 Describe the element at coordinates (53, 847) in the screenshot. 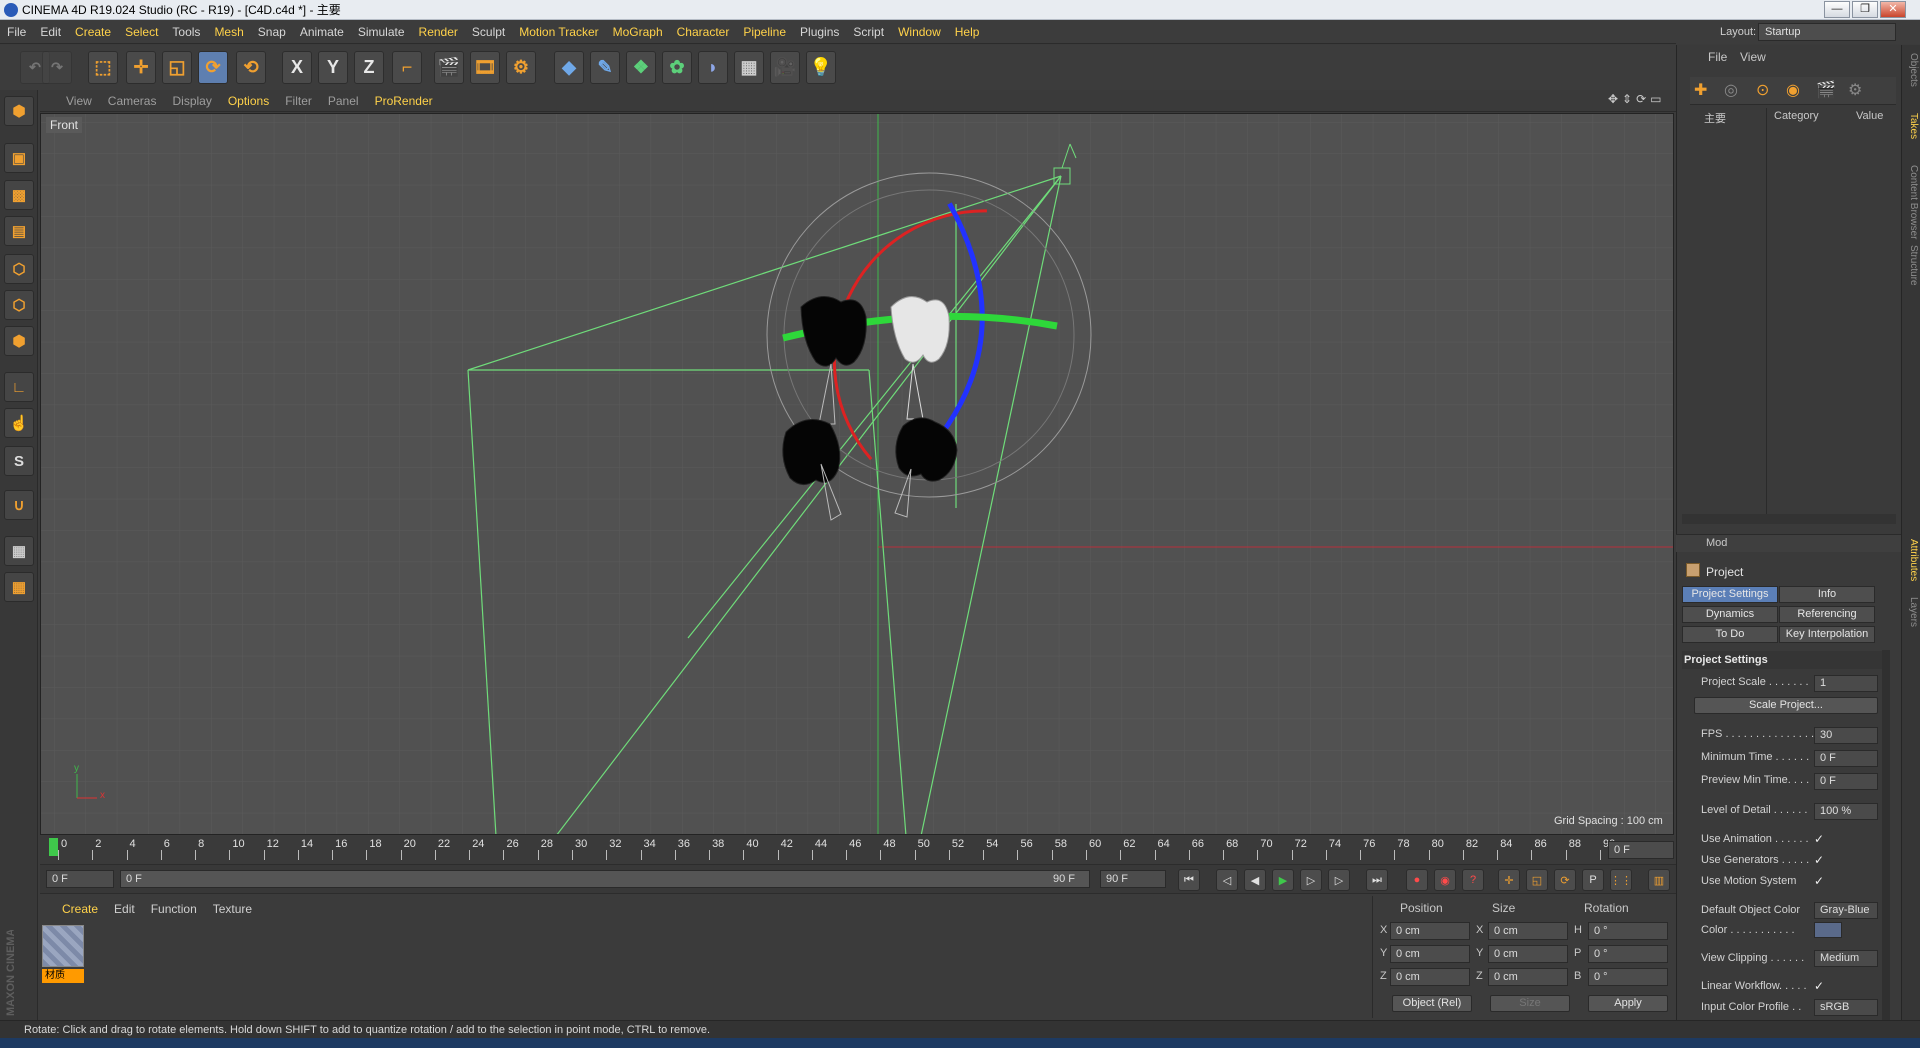

I see `playhead` at that location.